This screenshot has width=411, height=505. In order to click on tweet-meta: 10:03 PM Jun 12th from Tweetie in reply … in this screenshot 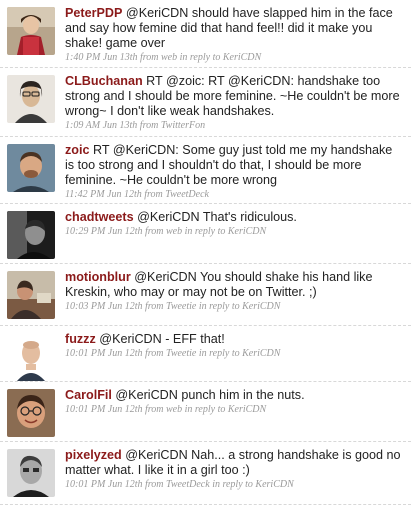, I will do `click(234, 307)`.